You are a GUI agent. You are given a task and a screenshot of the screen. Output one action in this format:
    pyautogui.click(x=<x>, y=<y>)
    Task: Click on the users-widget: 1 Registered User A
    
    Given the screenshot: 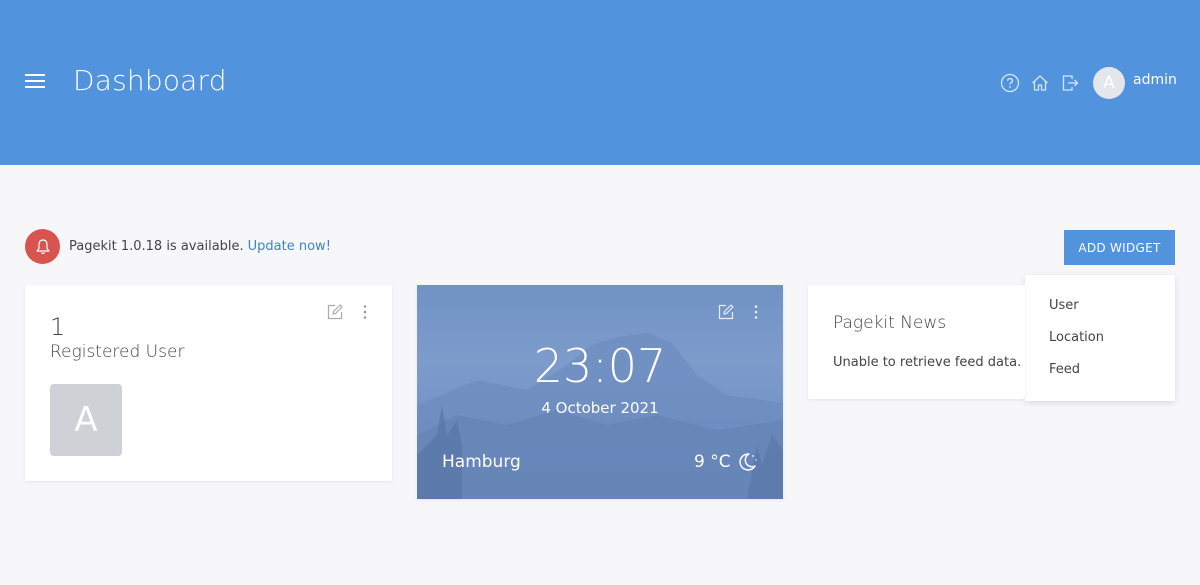 What is the action you would take?
    pyautogui.click(x=208, y=383)
    